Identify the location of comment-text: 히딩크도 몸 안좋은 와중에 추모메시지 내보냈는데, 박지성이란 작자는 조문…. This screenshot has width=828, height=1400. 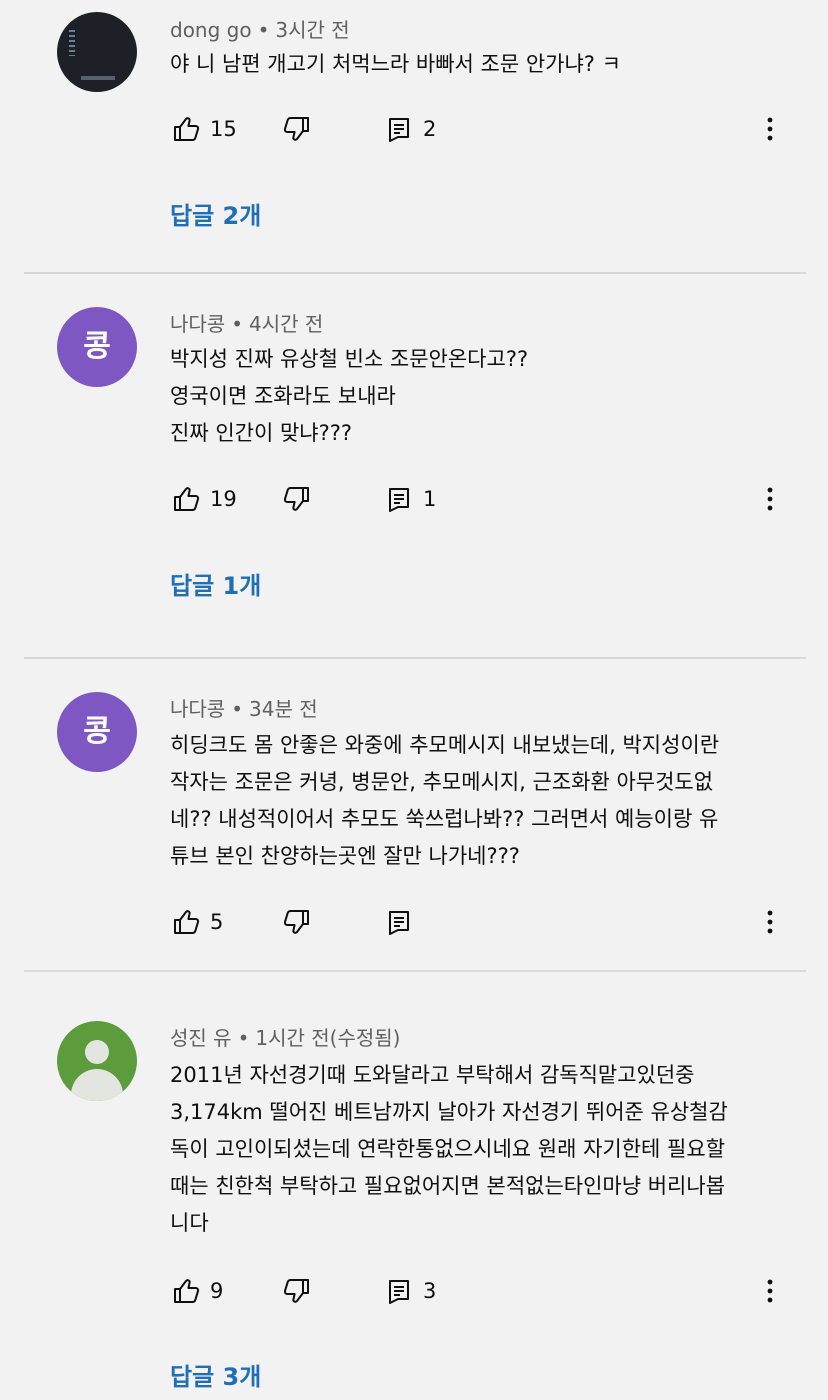
(470, 801).